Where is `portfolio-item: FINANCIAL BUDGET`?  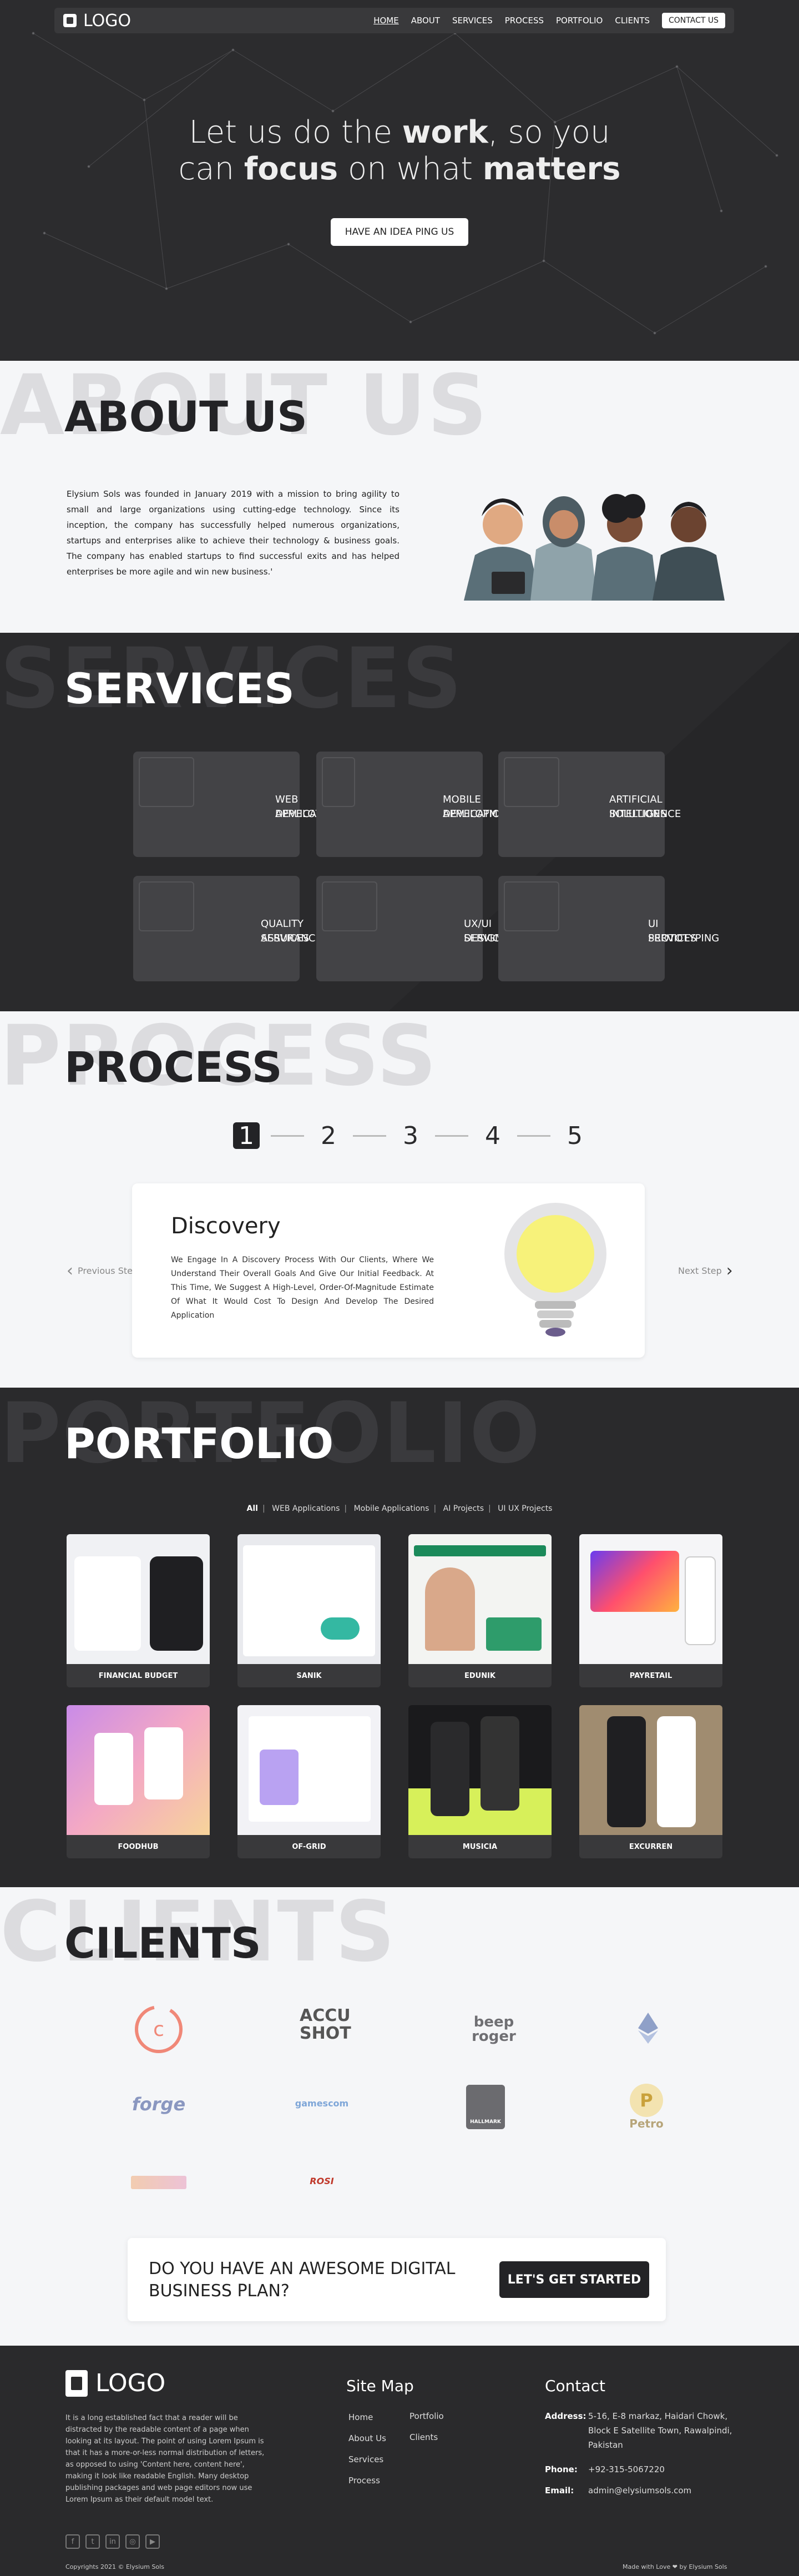
portfolio-item: FINANCIAL BUDGET is located at coordinates (138, 1610).